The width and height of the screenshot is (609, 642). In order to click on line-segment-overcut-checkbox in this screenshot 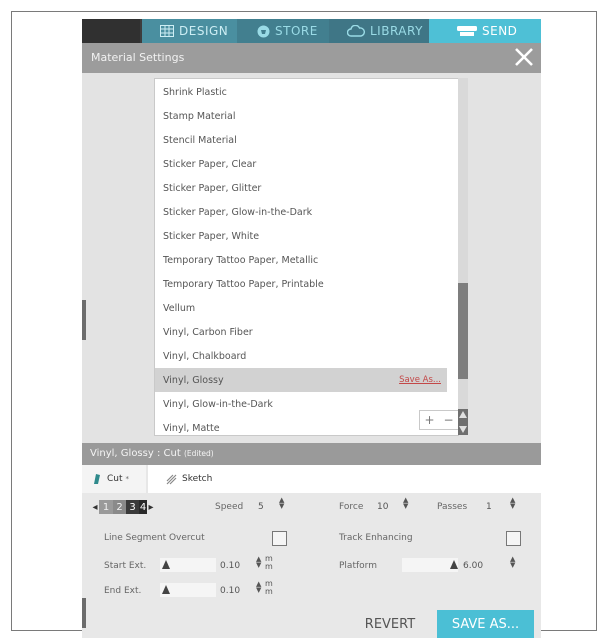, I will do `click(279, 538)`.